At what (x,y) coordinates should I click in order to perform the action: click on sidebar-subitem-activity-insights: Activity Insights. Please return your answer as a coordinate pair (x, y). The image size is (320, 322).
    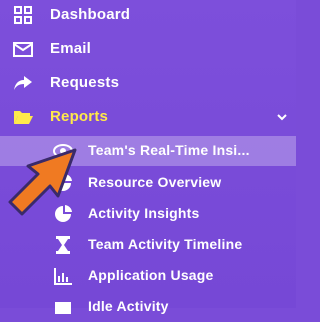
    Looking at the image, I should click on (148, 214).